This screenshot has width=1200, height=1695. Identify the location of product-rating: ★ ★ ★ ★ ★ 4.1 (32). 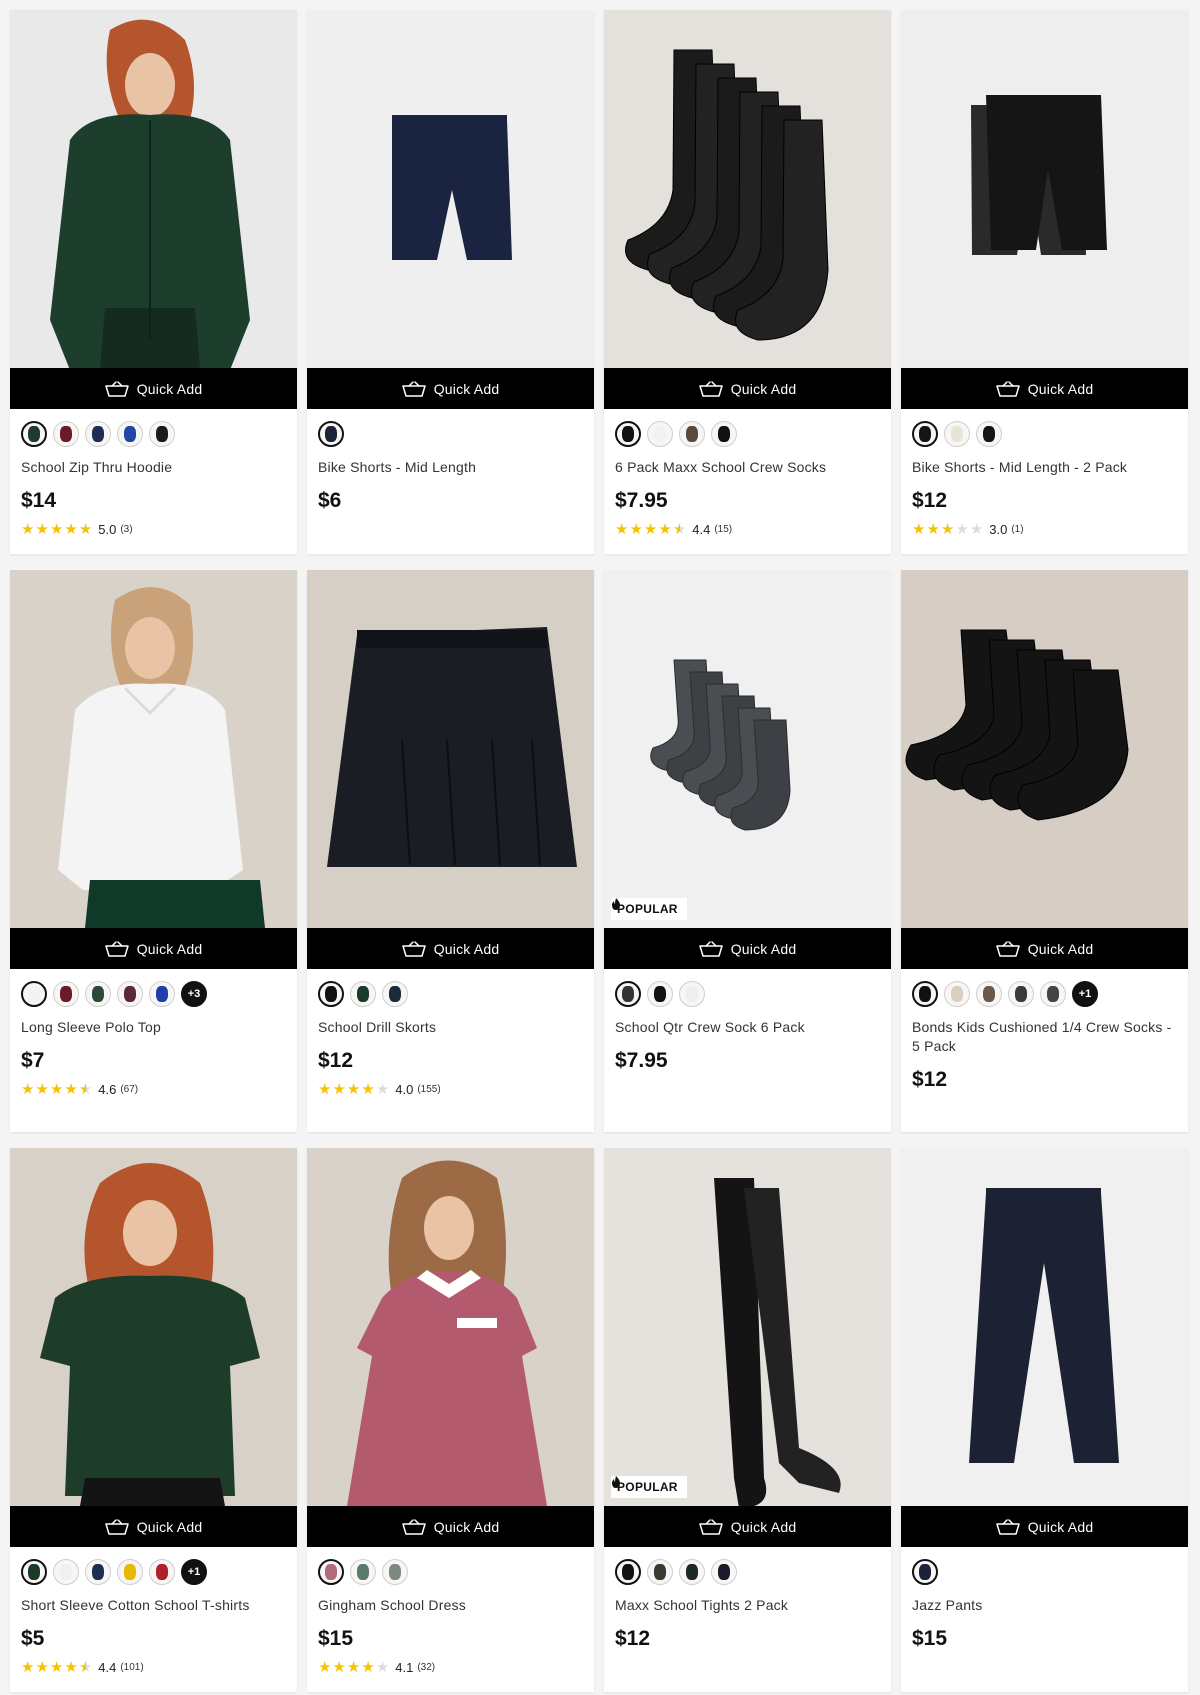
(450, 1667).